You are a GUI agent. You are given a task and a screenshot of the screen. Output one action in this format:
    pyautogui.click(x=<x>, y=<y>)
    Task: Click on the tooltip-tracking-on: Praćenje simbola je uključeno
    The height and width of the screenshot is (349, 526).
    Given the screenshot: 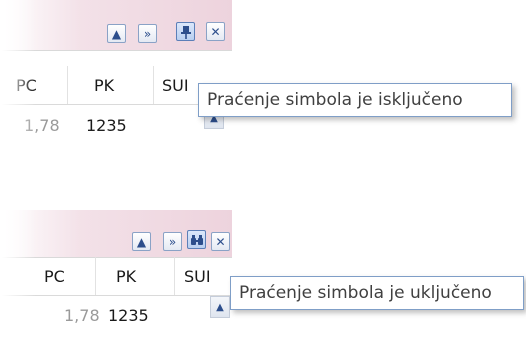 What is the action you would take?
    pyautogui.click(x=377, y=293)
    